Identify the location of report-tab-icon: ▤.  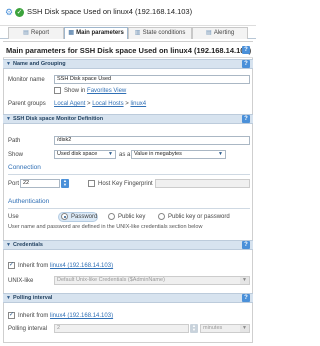
(26, 33).